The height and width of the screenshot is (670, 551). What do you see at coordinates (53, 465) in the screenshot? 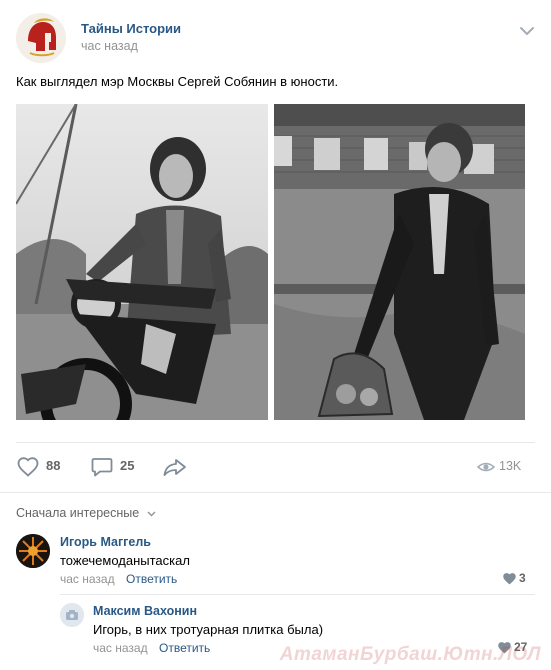
I see `like-count: 88` at bounding box center [53, 465].